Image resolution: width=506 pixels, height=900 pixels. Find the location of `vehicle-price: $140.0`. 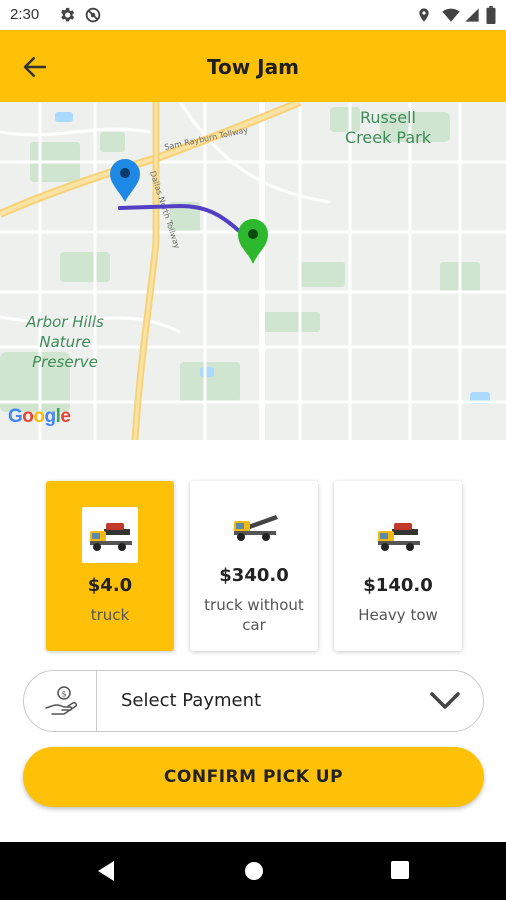

vehicle-price: $140.0 is located at coordinates (398, 585).